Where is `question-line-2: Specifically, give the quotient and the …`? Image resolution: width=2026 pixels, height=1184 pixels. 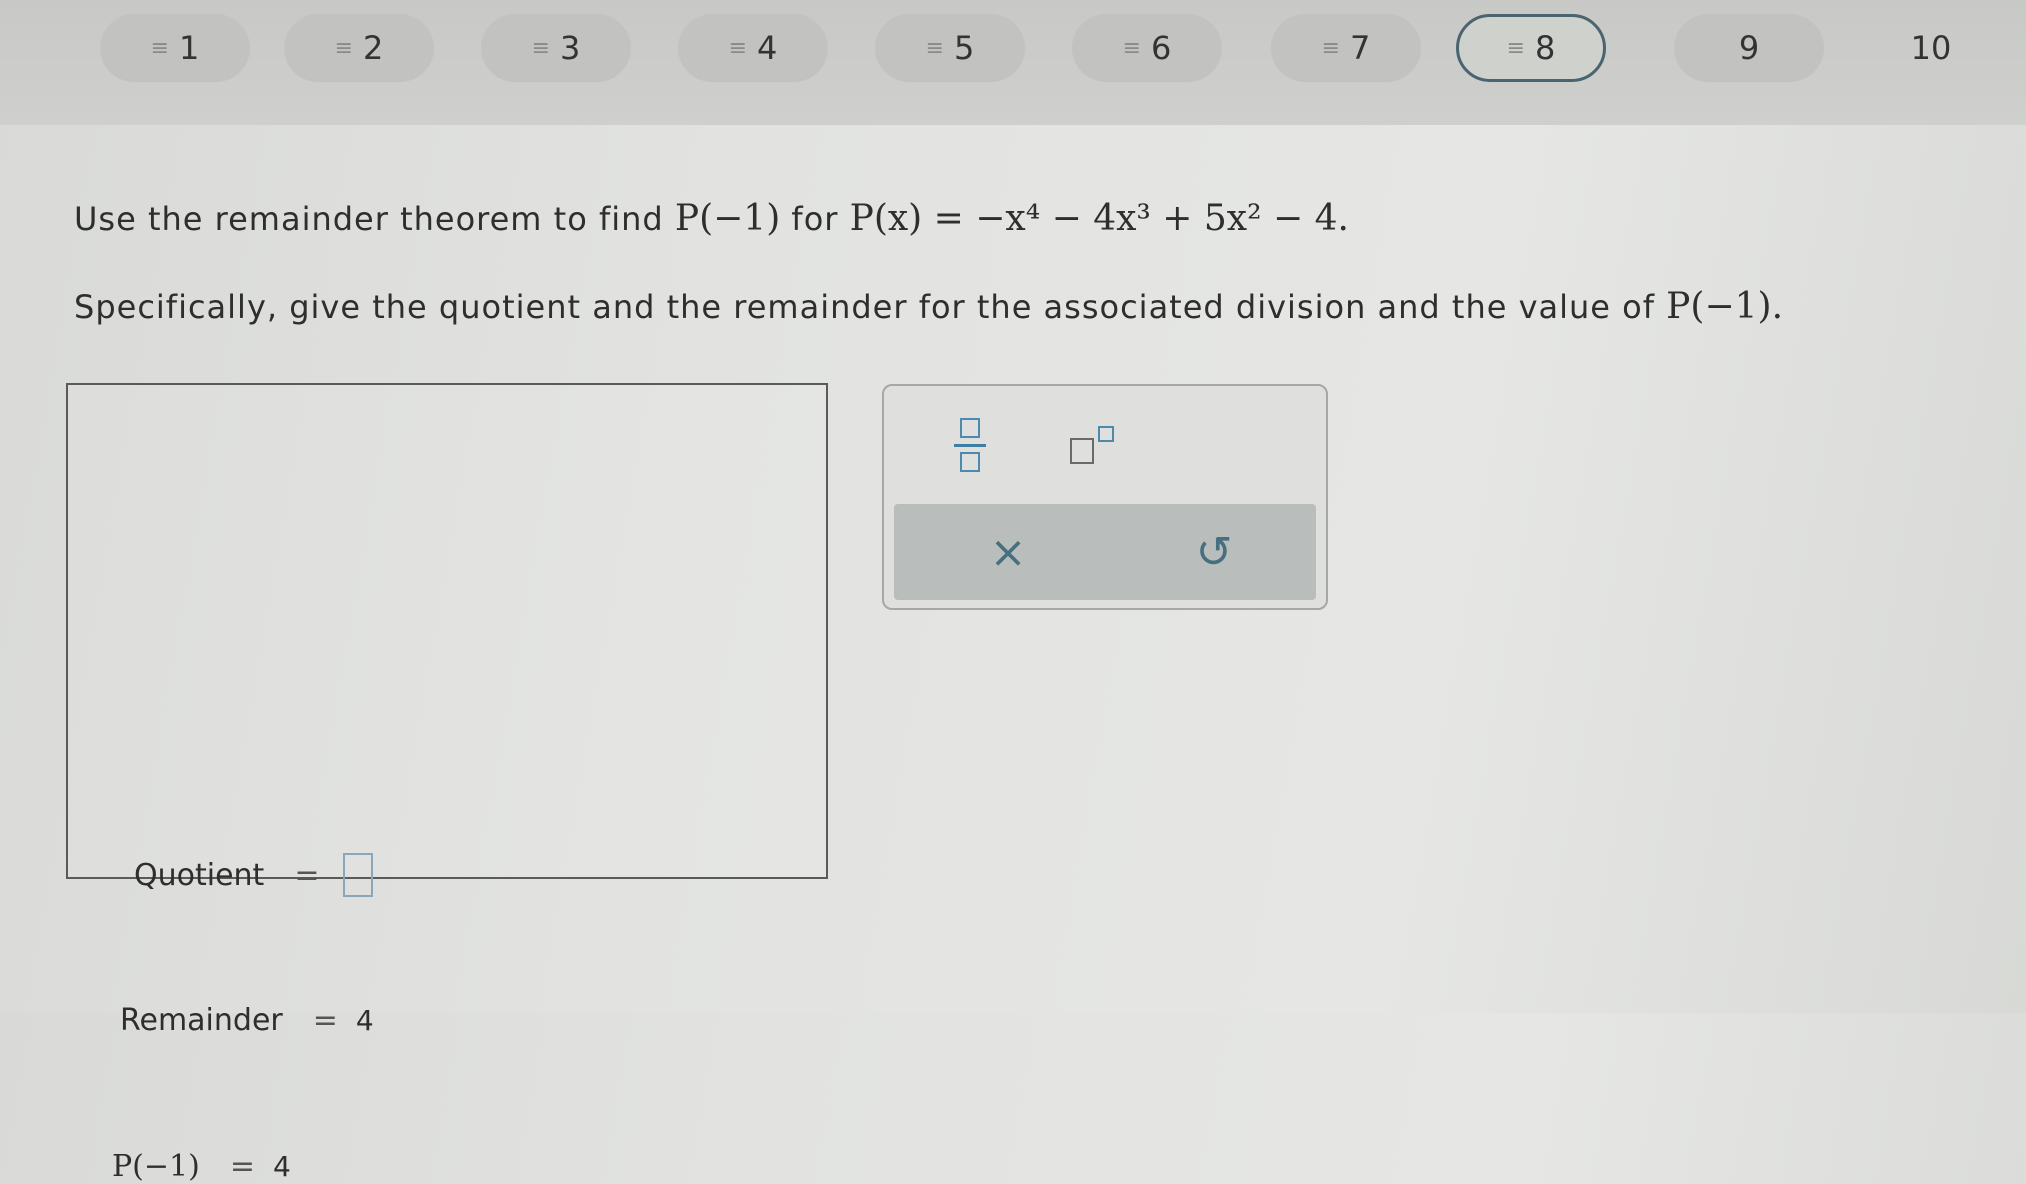 question-line-2: Specifically, give the quotient and the … is located at coordinates (929, 306).